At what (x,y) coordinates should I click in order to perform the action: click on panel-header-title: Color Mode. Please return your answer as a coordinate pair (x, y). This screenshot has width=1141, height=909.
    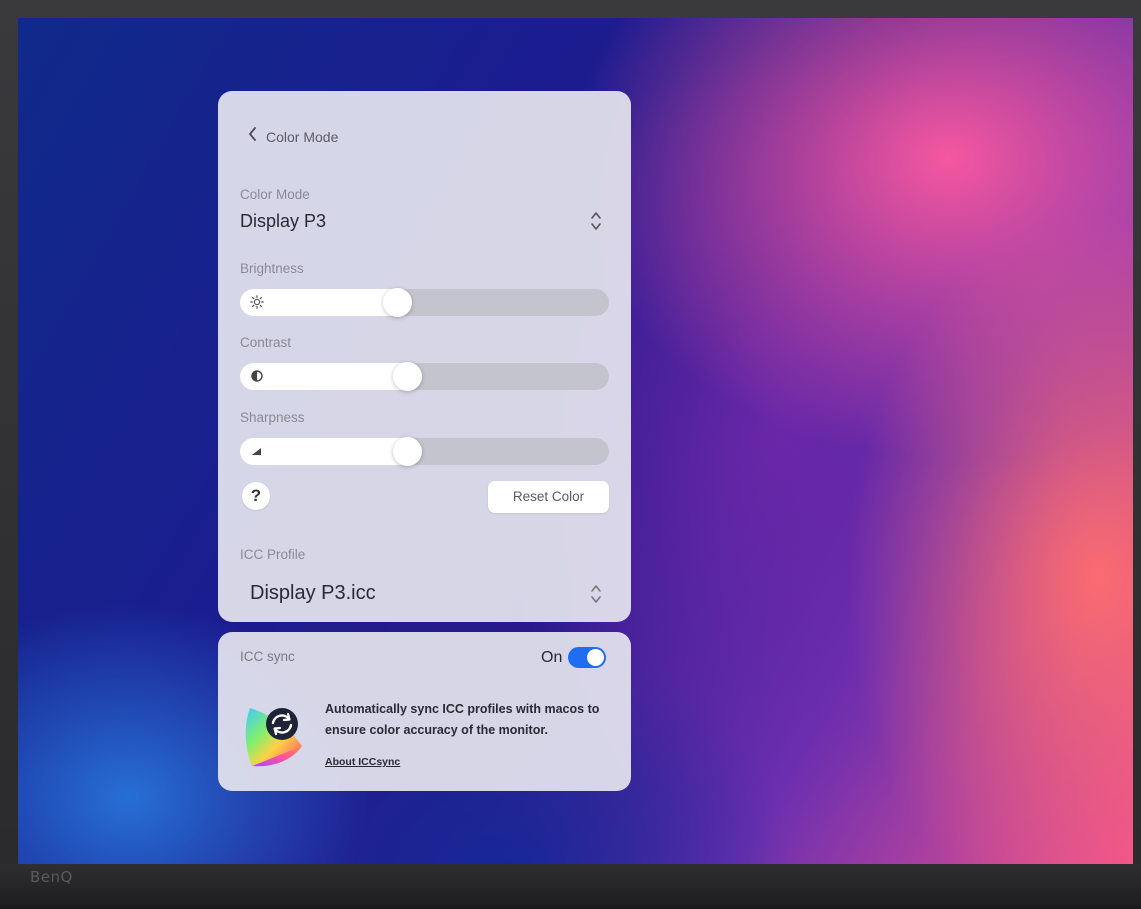
    Looking at the image, I should click on (302, 136).